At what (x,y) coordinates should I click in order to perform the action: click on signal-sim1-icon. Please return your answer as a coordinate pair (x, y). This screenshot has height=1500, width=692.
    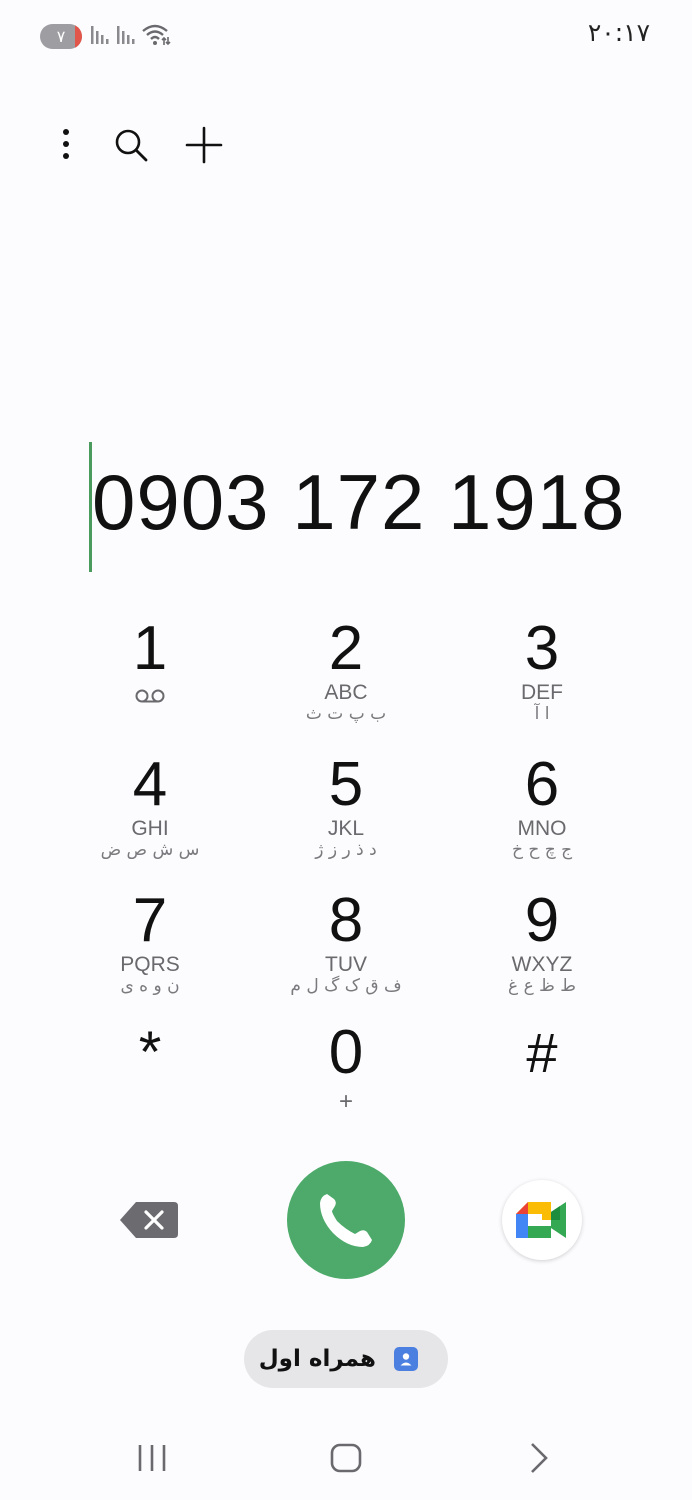
    Looking at the image, I should click on (100, 35).